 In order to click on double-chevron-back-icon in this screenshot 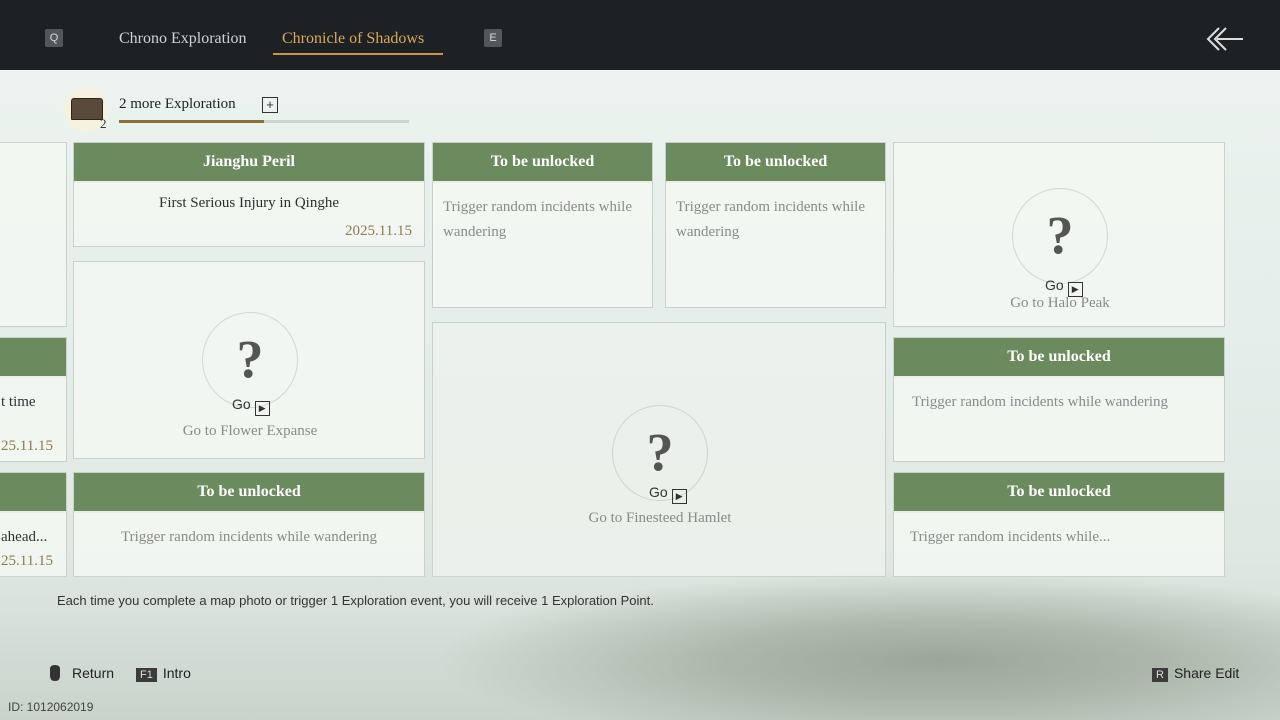, I will do `click(1225, 39)`.